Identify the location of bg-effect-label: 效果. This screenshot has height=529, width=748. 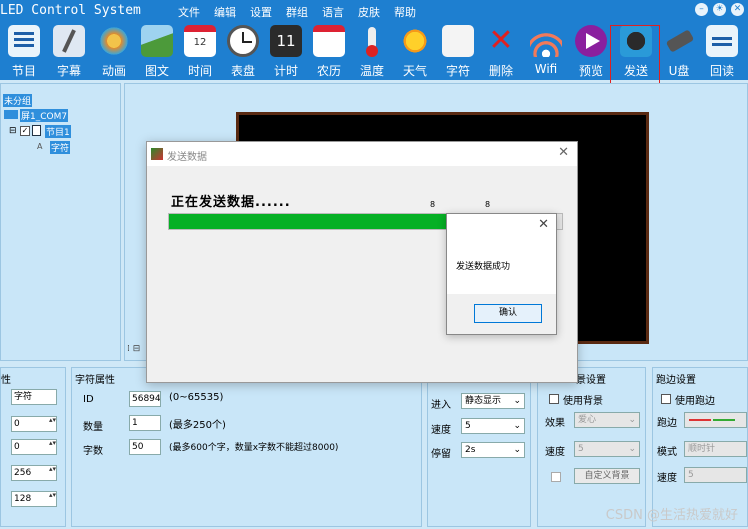
(555, 423).